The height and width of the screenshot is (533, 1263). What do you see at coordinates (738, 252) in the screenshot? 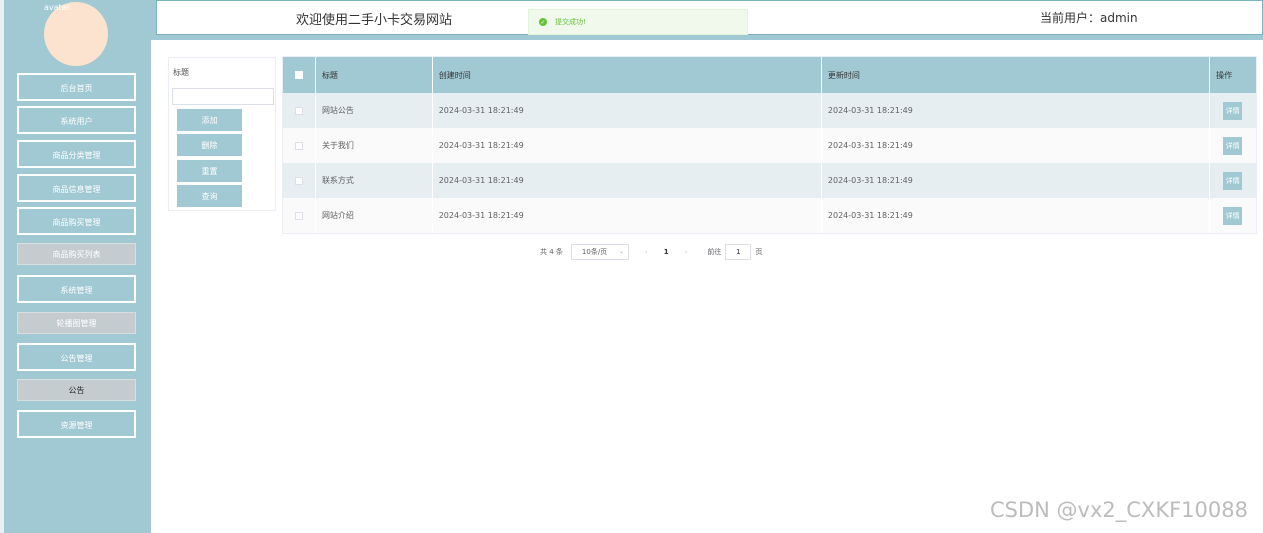
I see `goto-page-input: 1` at bounding box center [738, 252].